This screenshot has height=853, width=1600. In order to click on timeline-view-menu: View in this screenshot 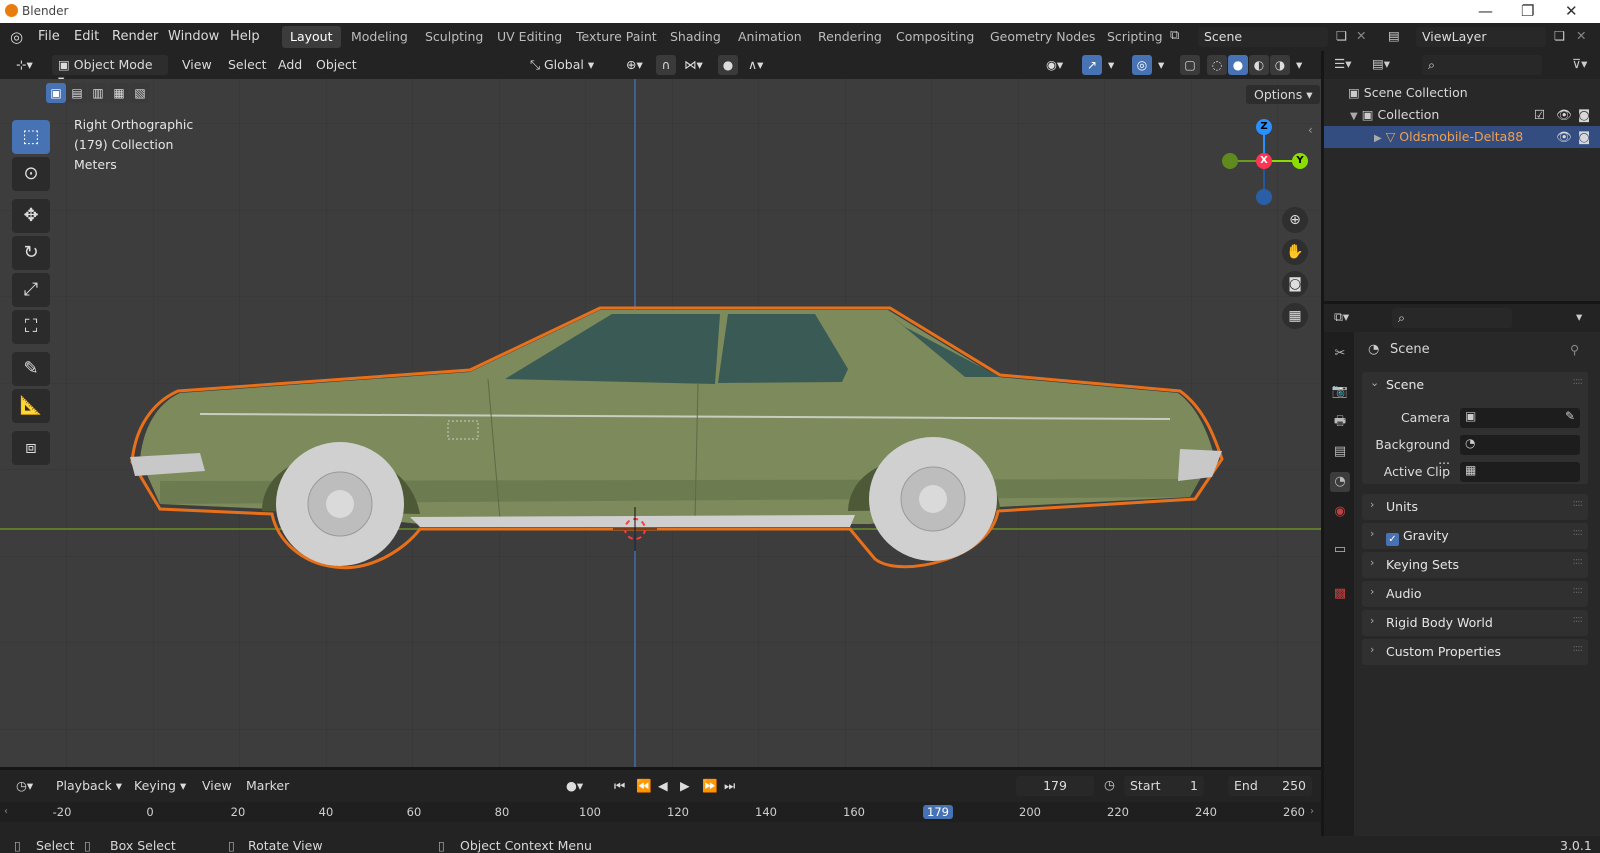, I will do `click(217, 786)`.